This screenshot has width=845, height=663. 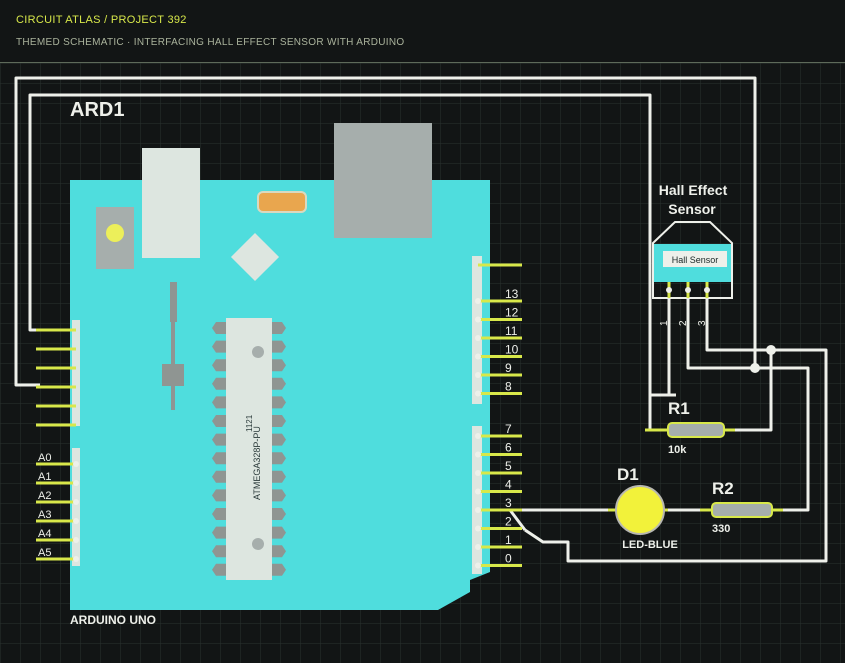 What do you see at coordinates (508, 429) in the screenshot?
I see `digital-pin-label: 7` at bounding box center [508, 429].